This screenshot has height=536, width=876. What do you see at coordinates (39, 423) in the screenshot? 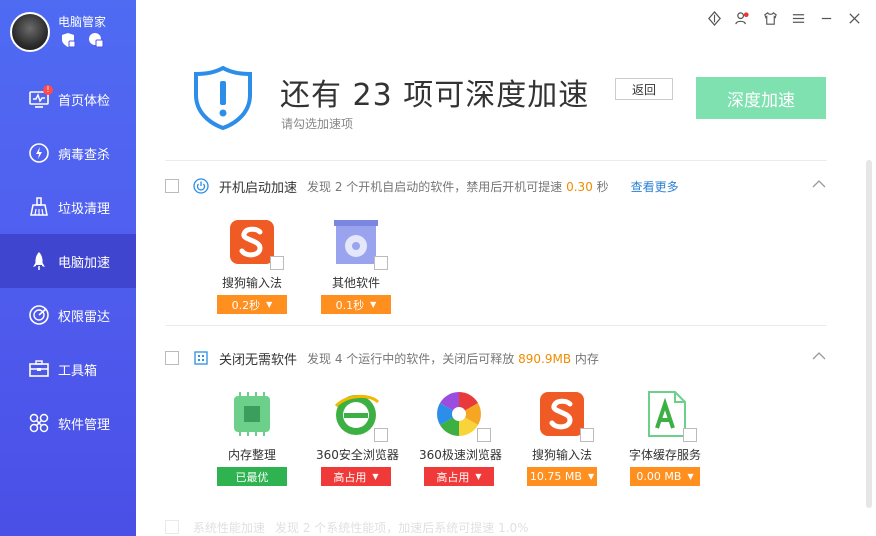
I see `software-icon` at bounding box center [39, 423].